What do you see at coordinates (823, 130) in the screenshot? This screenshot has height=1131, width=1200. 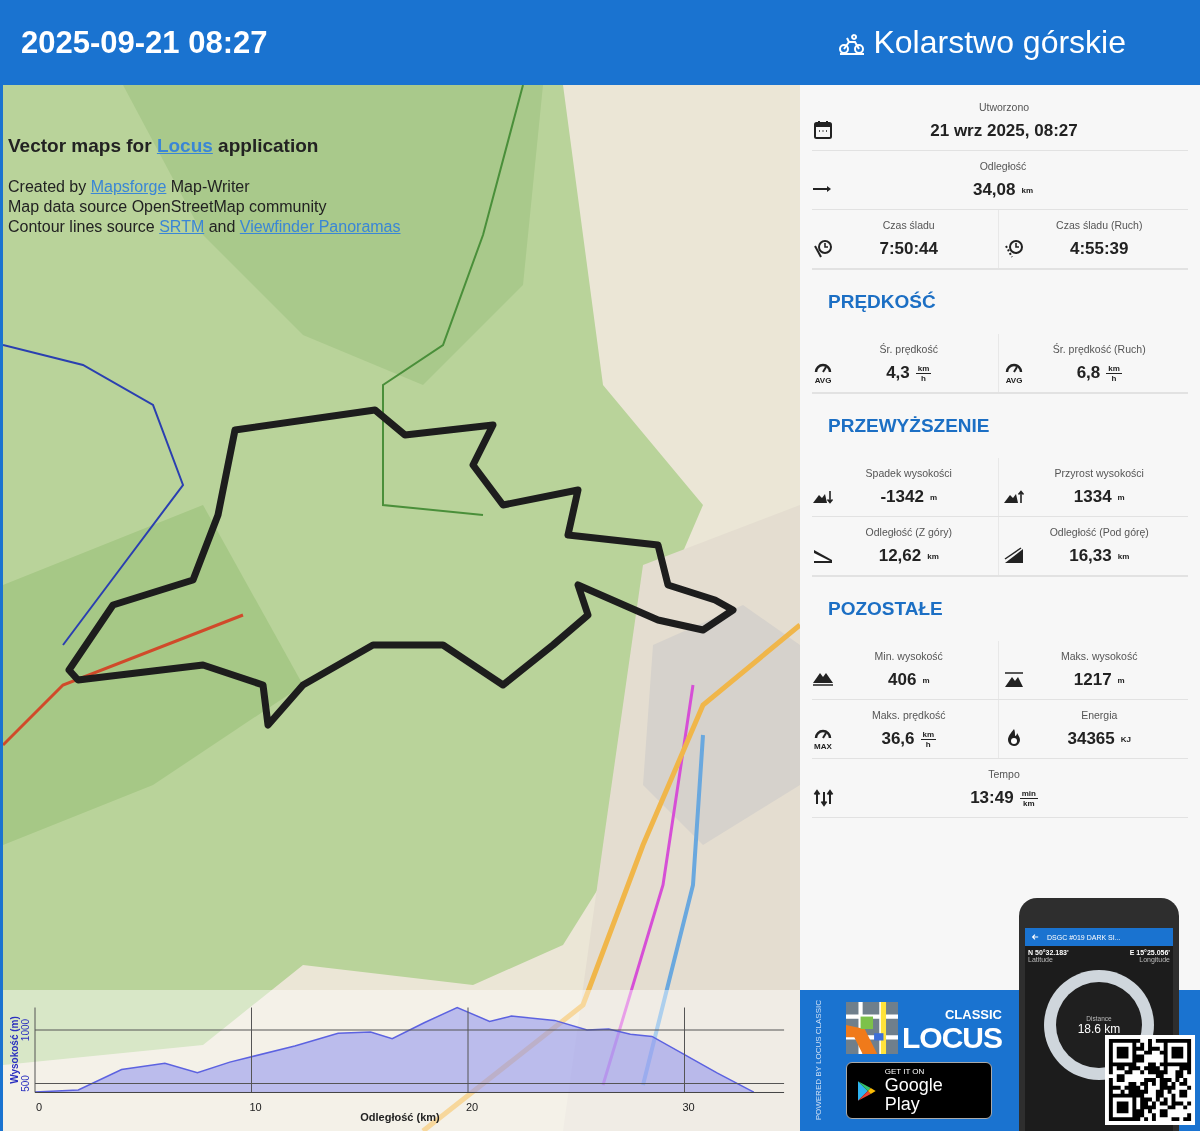 I see `calendar-icon` at bounding box center [823, 130].